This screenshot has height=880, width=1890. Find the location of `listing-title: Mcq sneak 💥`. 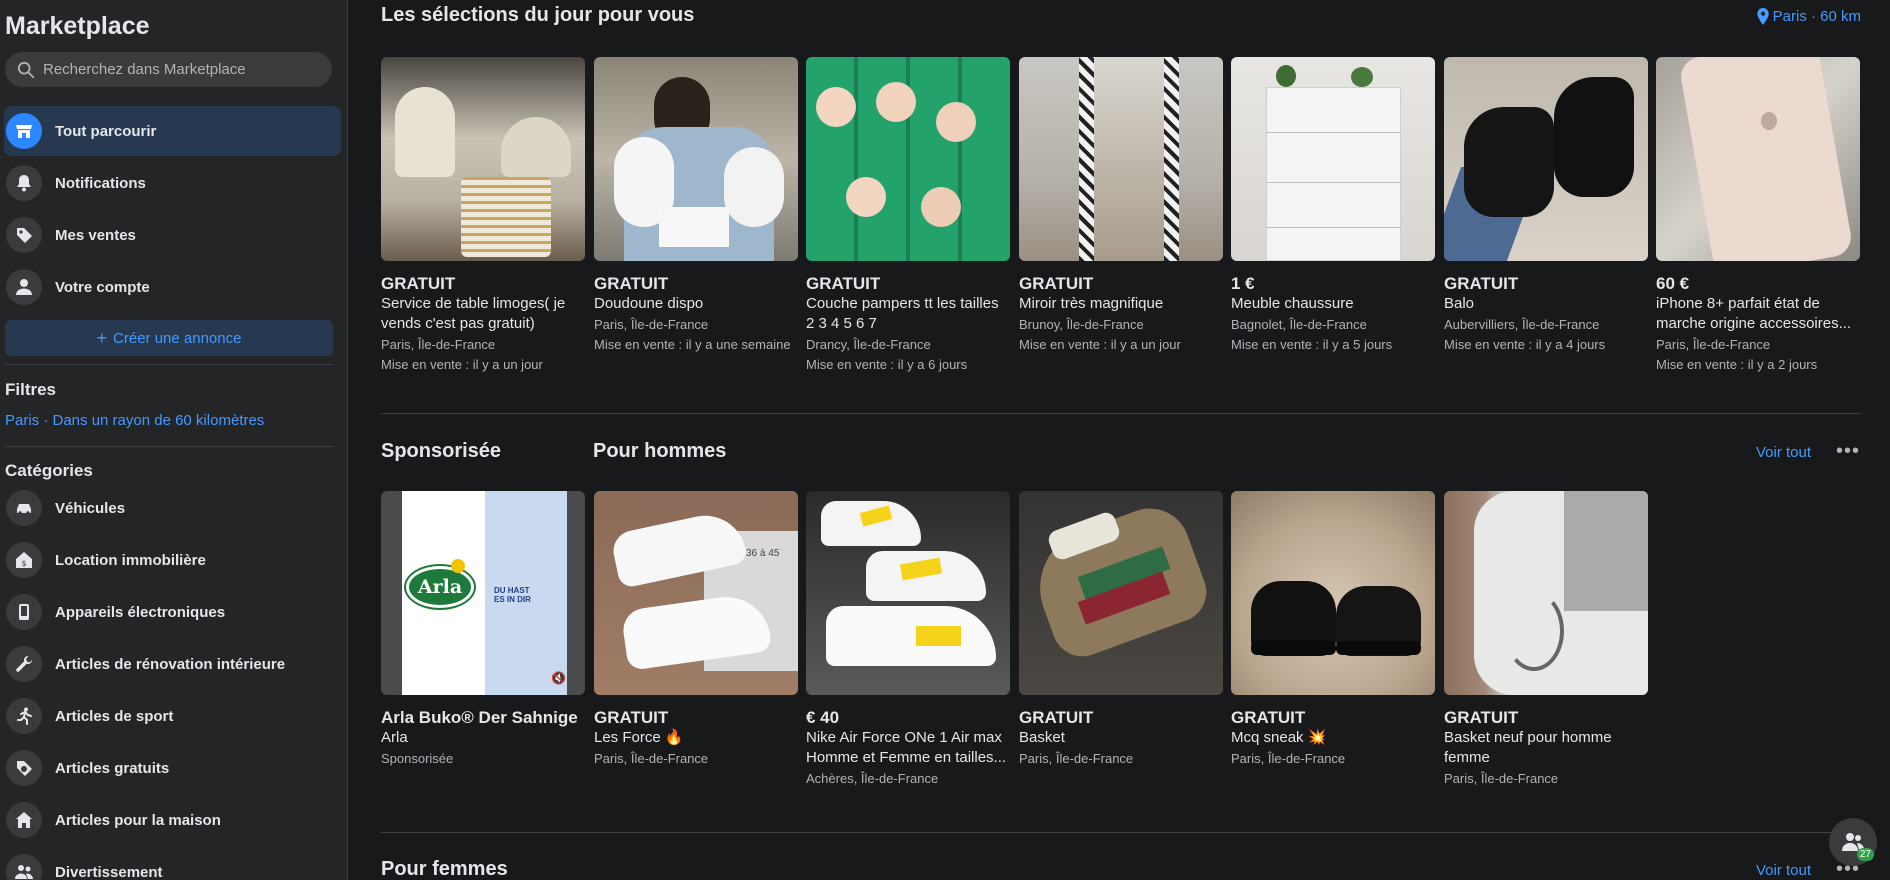

listing-title: Mcq sneak 💥 is located at coordinates (1279, 737).